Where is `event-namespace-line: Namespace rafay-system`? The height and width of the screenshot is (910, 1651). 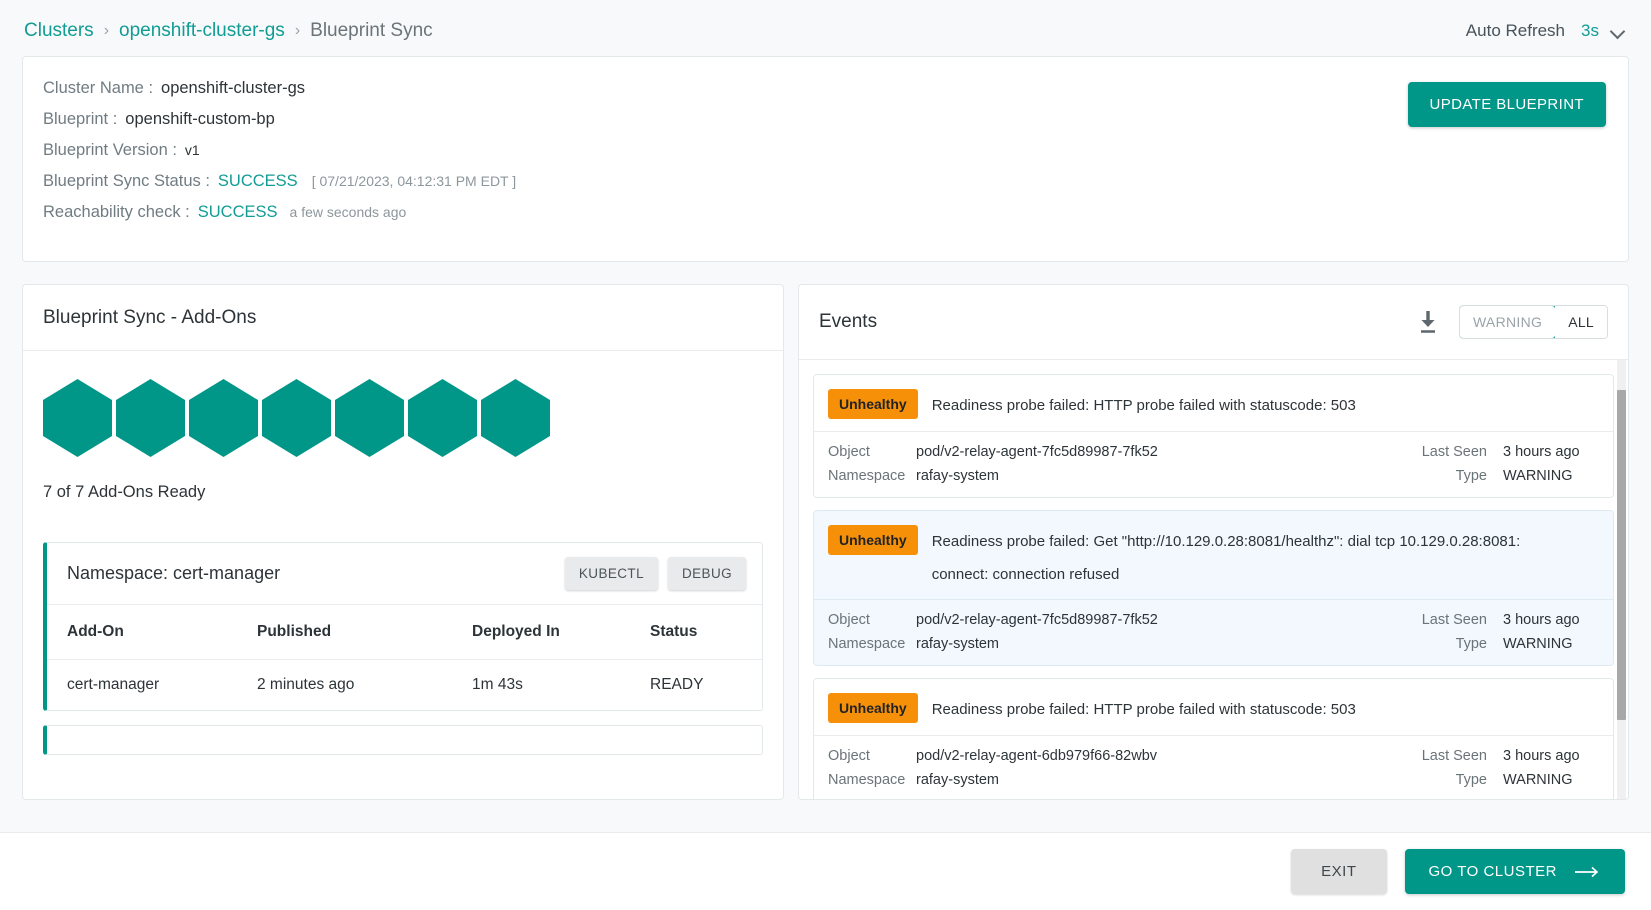 event-namespace-line: Namespace rafay-system is located at coordinates (992, 780).